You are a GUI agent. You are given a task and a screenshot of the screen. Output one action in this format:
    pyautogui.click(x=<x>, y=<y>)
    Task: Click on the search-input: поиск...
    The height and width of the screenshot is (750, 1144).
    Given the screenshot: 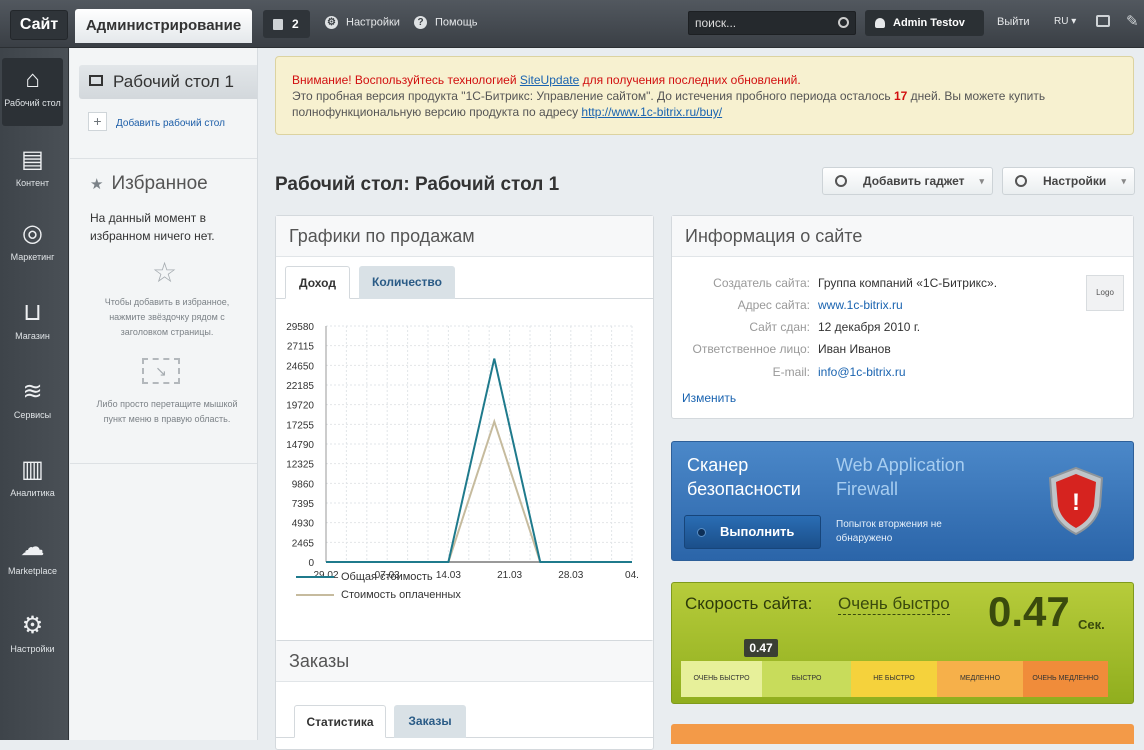 What is the action you would take?
    pyautogui.click(x=772, y=23)
    